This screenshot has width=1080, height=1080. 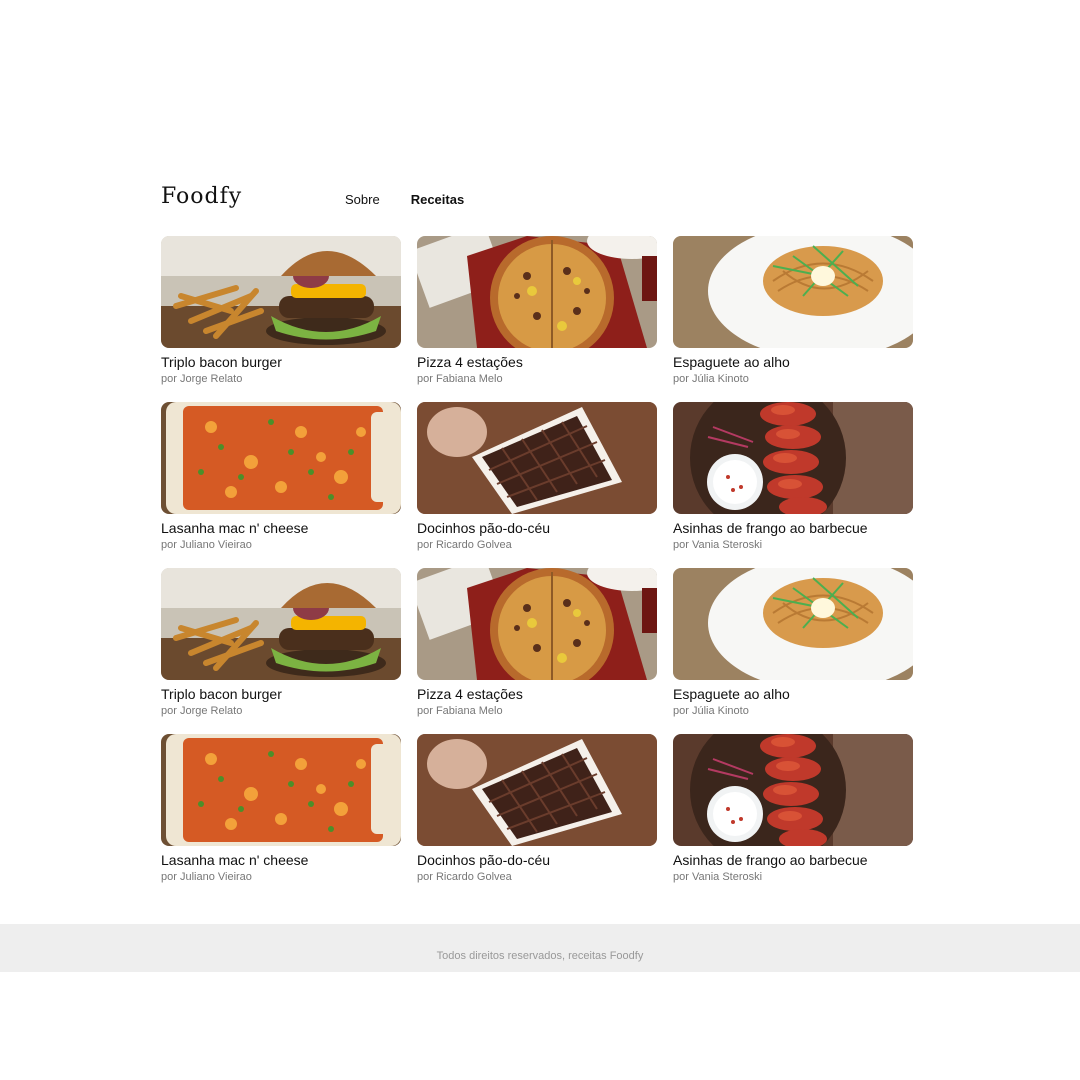 What do you see at coordinates (404, 199) in the screenshot?
I see `main-nav: Sobre Receitas` at bounding box center [404, 199].